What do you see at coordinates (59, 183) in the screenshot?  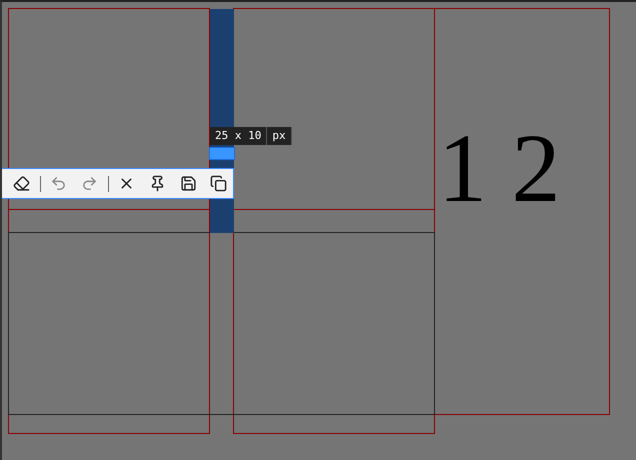 I see `undo-icon` at bounding box center [59, 183].